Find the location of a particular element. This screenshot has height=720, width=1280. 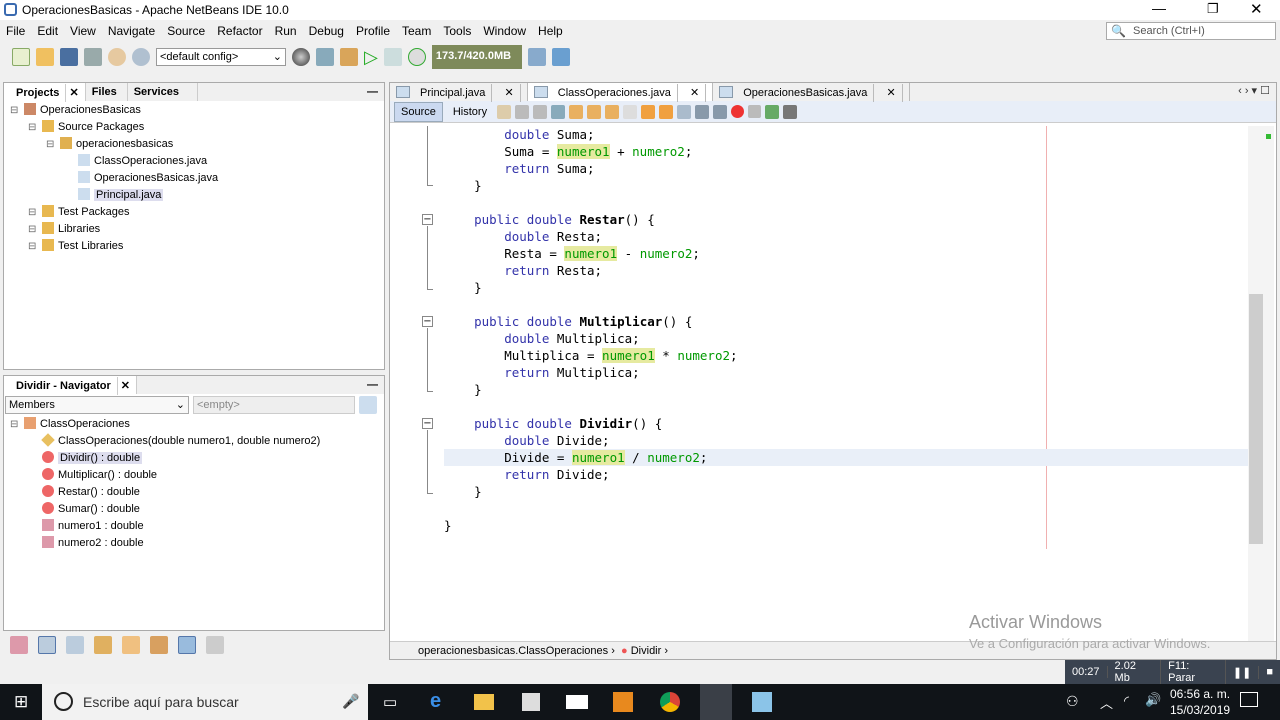

edge-icon: e is located at coordinates (435, 701).